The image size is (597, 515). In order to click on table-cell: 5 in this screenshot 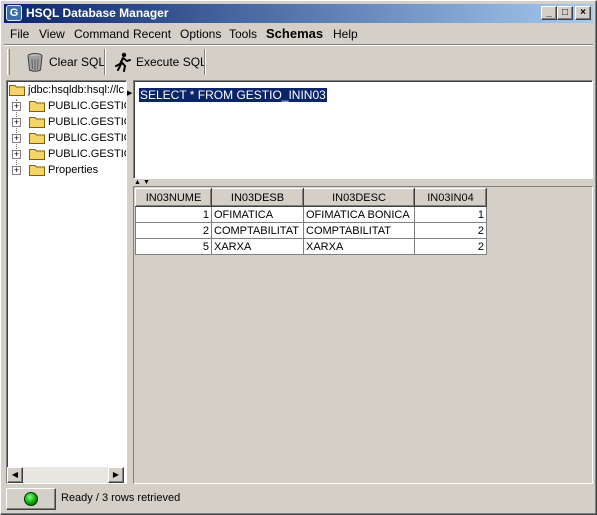, I will do `click(173, 246)`.